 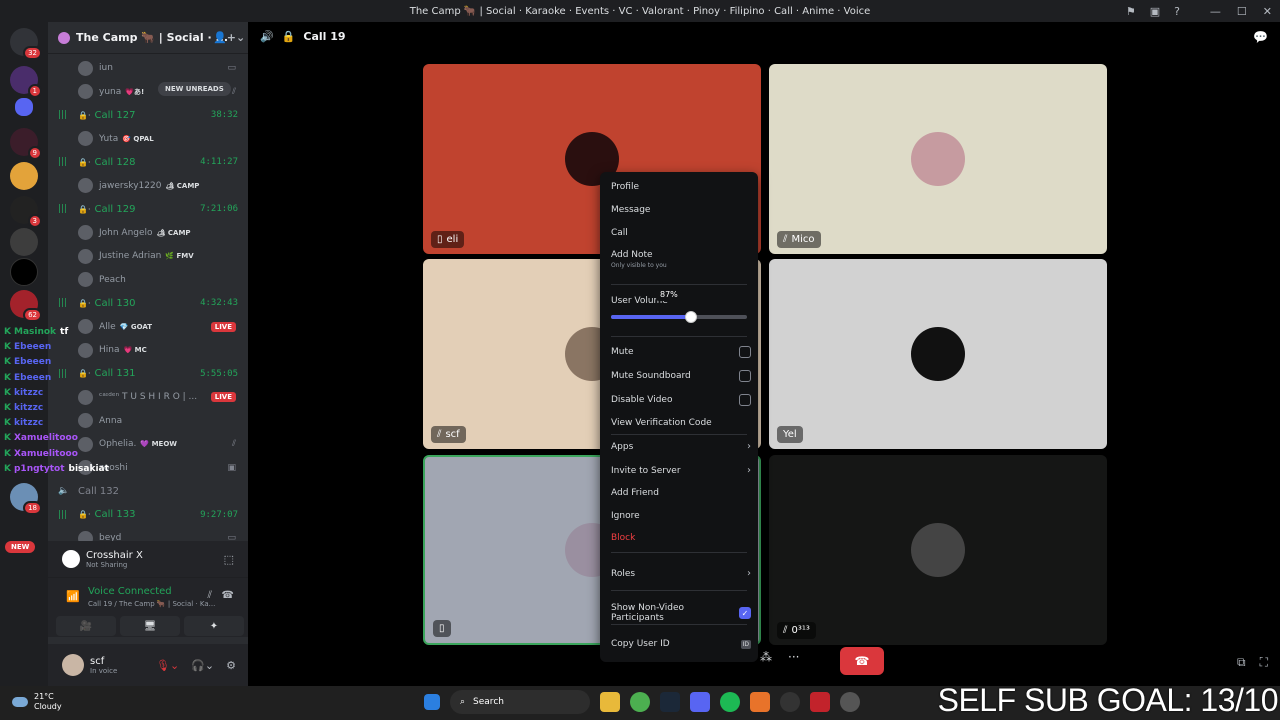 I want to click on add-member-icon: 👤+, so click(x=224, y=37).